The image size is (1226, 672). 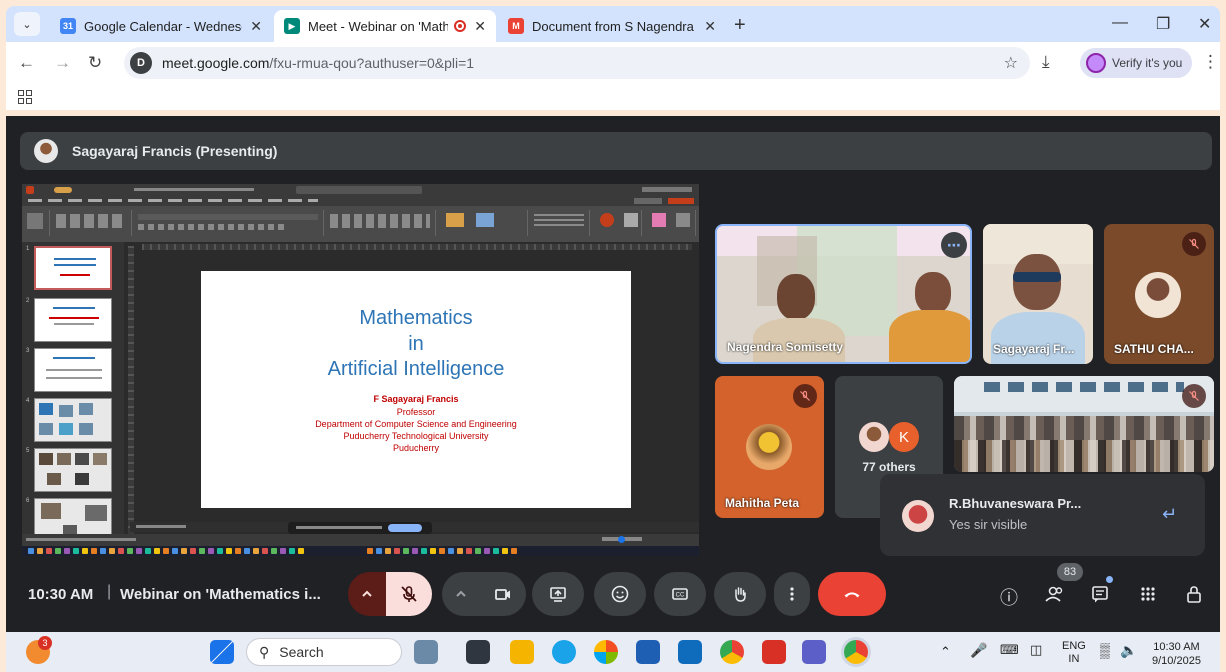 What do you see at coordinates (1100, 596) in the screenshot?
I see `chat-icon` at bounding box center [1100, 596].